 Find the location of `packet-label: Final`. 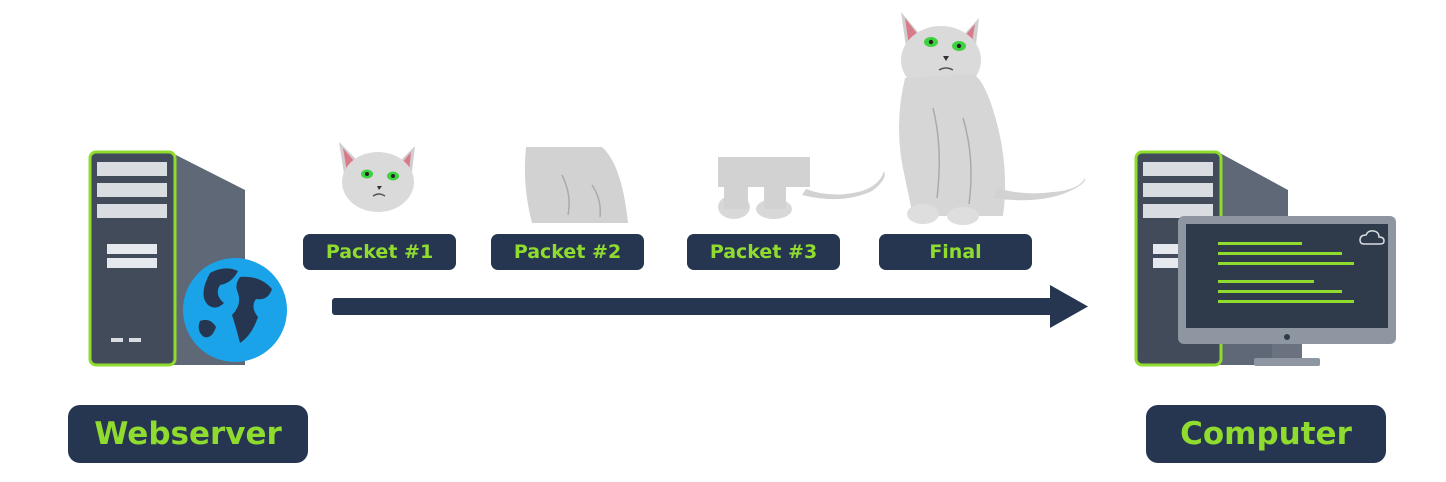

packet-label: Final is located at coordinates (955, 252).